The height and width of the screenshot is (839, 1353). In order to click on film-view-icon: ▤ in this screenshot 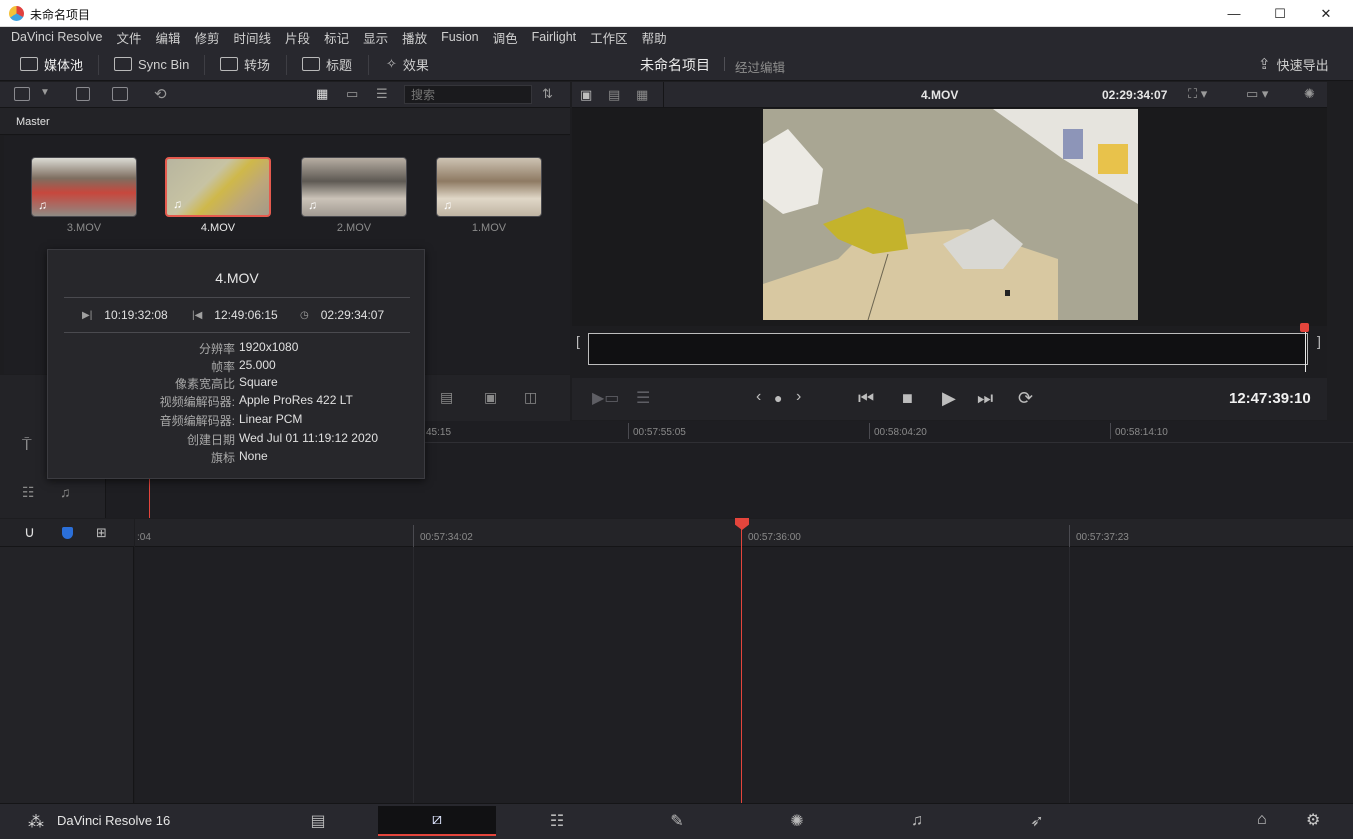, I will do `click(614, 95)`.